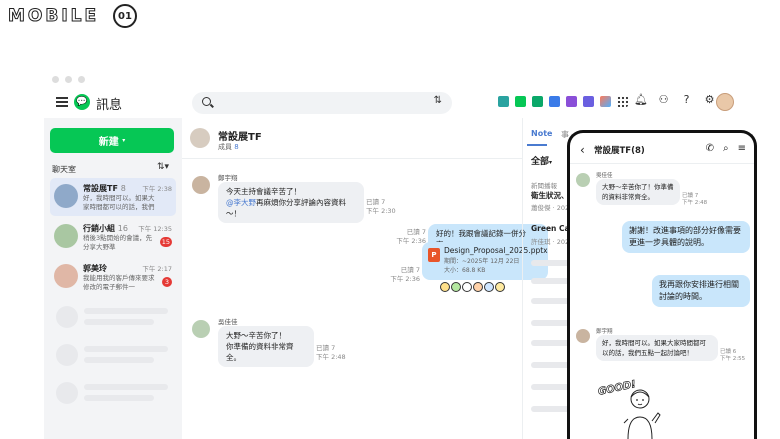 The image size is (780, 439). Describe the element at coordinates (118, 242) in the screenshot. I see `room-preview: 稍後3點開始的會議，先分享大野準` at that location.